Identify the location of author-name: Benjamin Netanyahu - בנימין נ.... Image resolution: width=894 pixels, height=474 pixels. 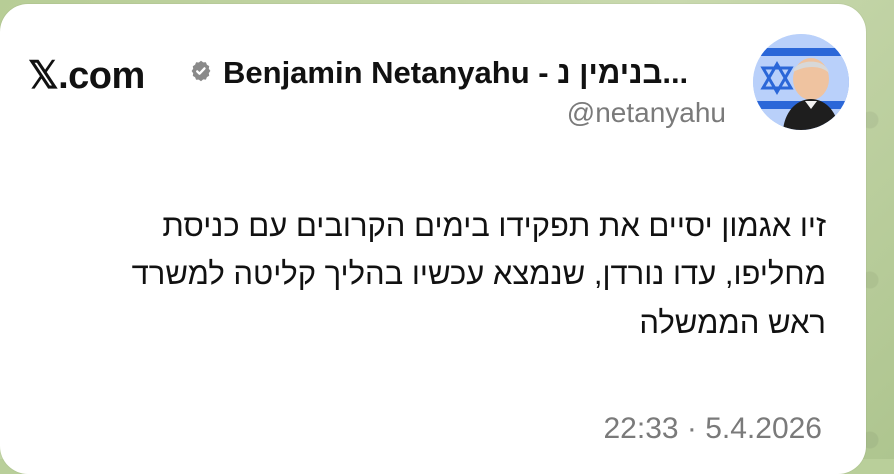
(456, 72).